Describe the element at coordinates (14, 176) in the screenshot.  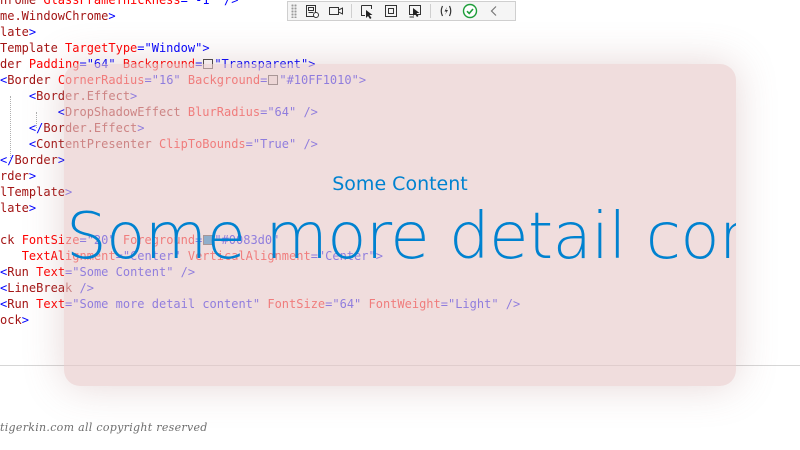
I see `code-token: rder` at that location.